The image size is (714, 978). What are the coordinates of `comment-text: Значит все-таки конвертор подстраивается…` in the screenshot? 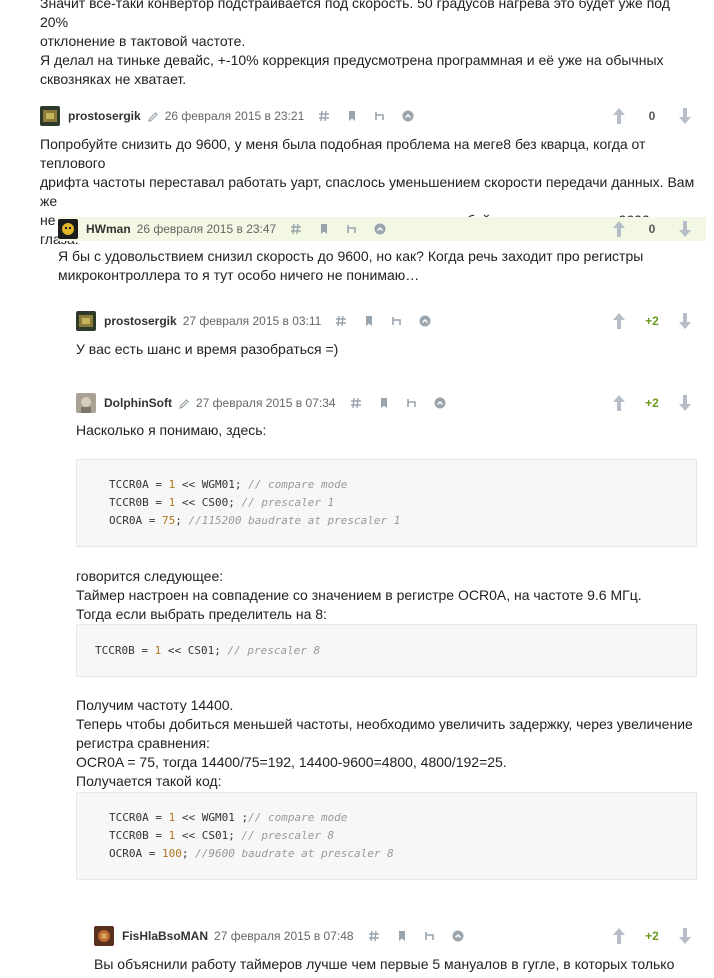 It's located at (370, 44).